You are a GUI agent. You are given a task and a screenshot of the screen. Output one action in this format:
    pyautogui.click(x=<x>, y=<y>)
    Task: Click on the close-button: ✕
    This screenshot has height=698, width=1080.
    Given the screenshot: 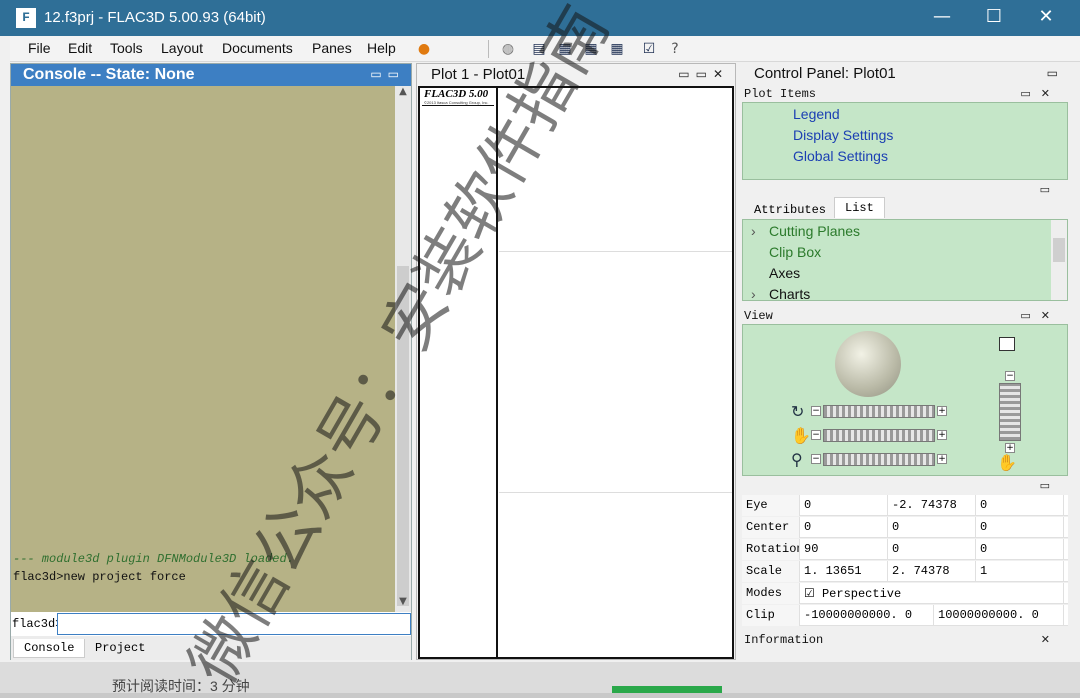 What is the action you would take?
    pyautogui.click(x=1046, y=17)
    